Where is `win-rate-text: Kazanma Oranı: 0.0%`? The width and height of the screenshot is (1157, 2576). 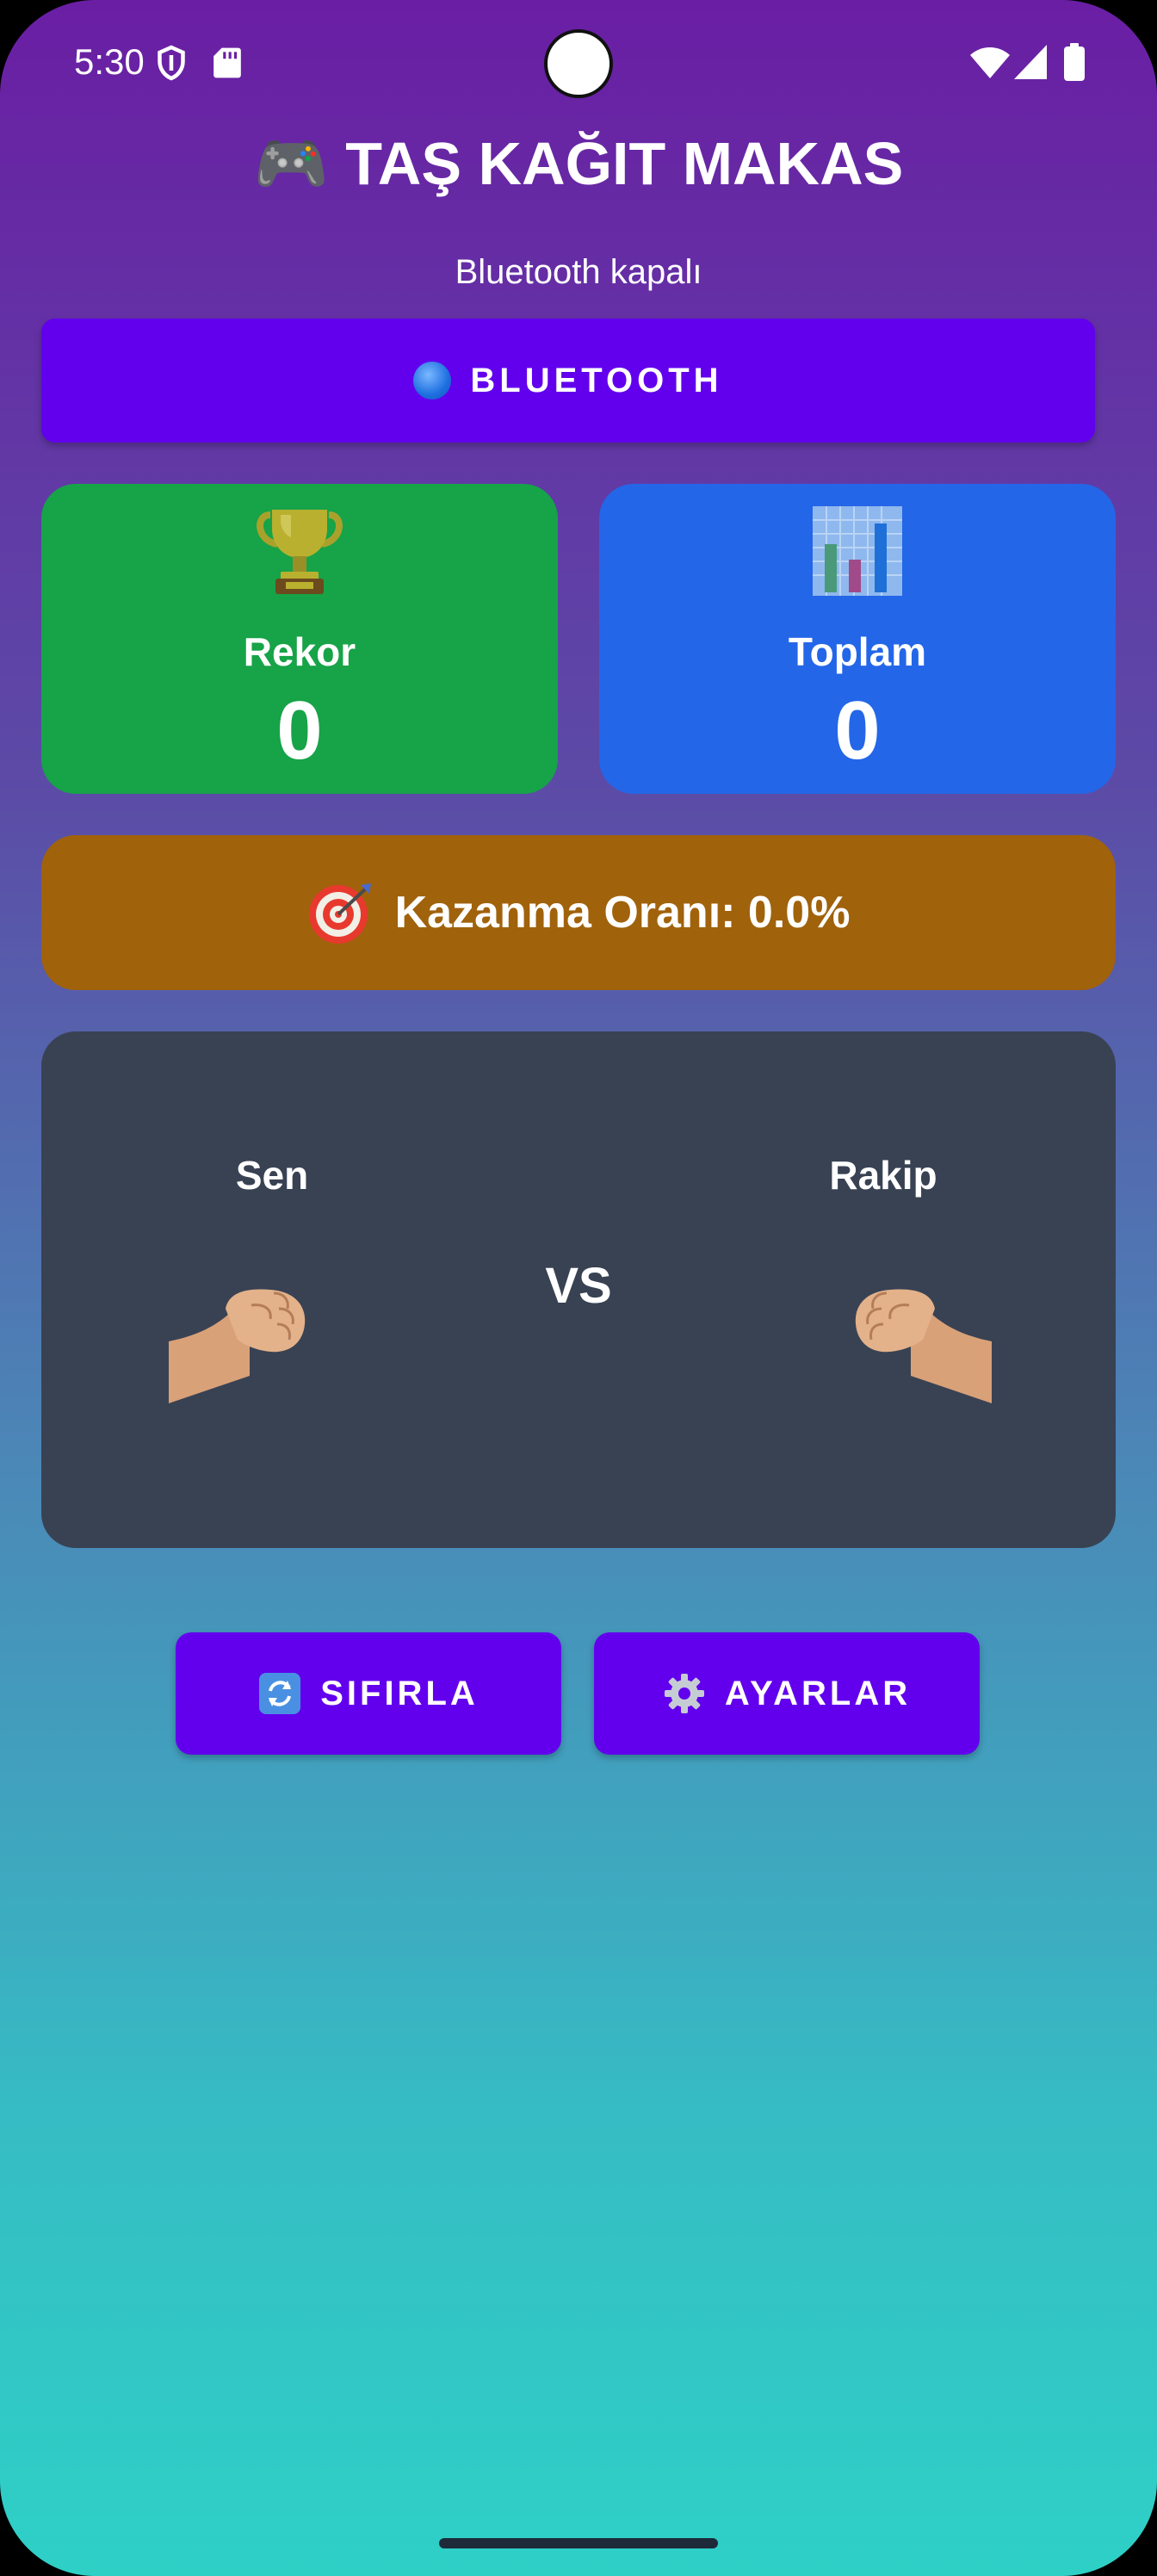
win-rate-text: Kazanma Oranı: 0.0% is located at coordinates (622, 913).